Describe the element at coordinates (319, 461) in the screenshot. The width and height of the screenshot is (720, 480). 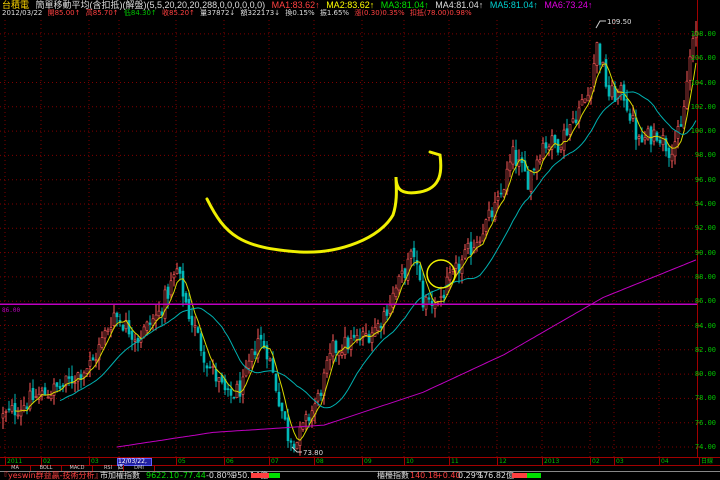
I see `x-tick-label: 08` at that location.